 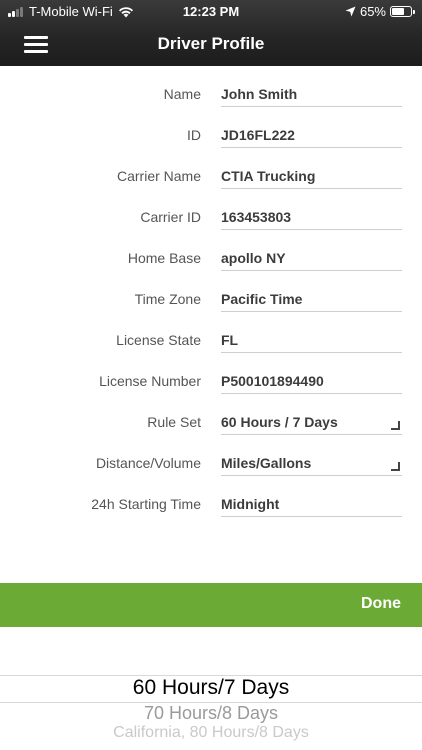 I want to click on profile-row: License State FL, so click(x=211, y=340).